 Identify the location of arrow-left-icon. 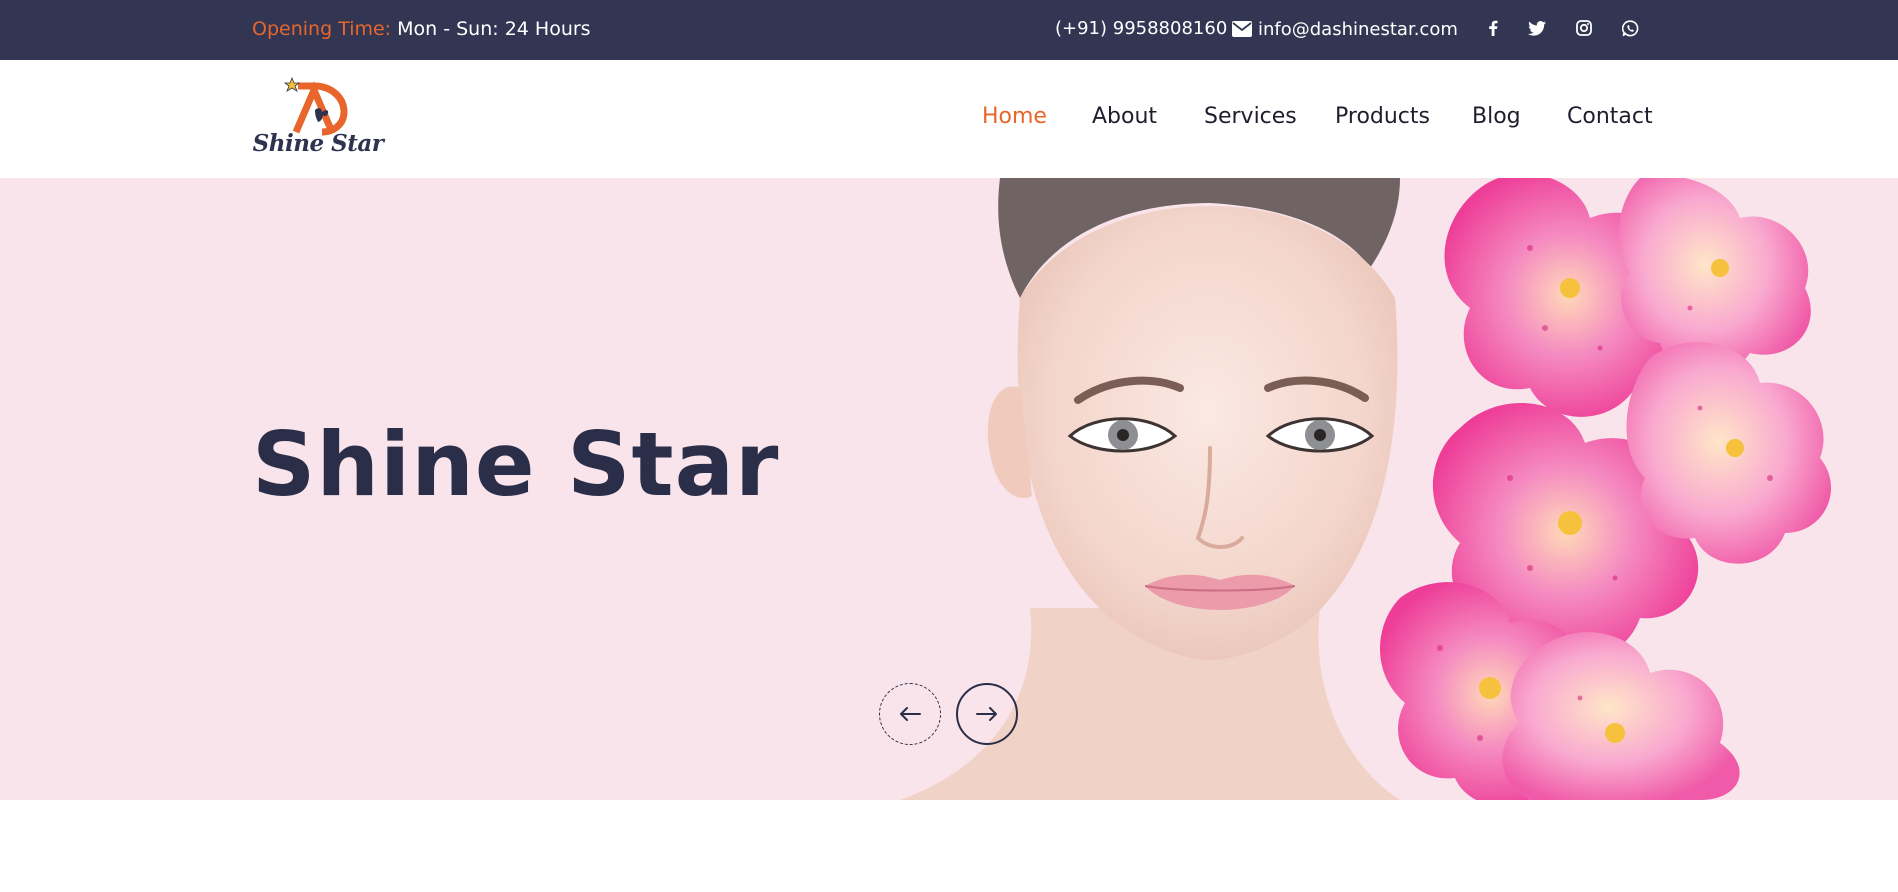
(910, 714).